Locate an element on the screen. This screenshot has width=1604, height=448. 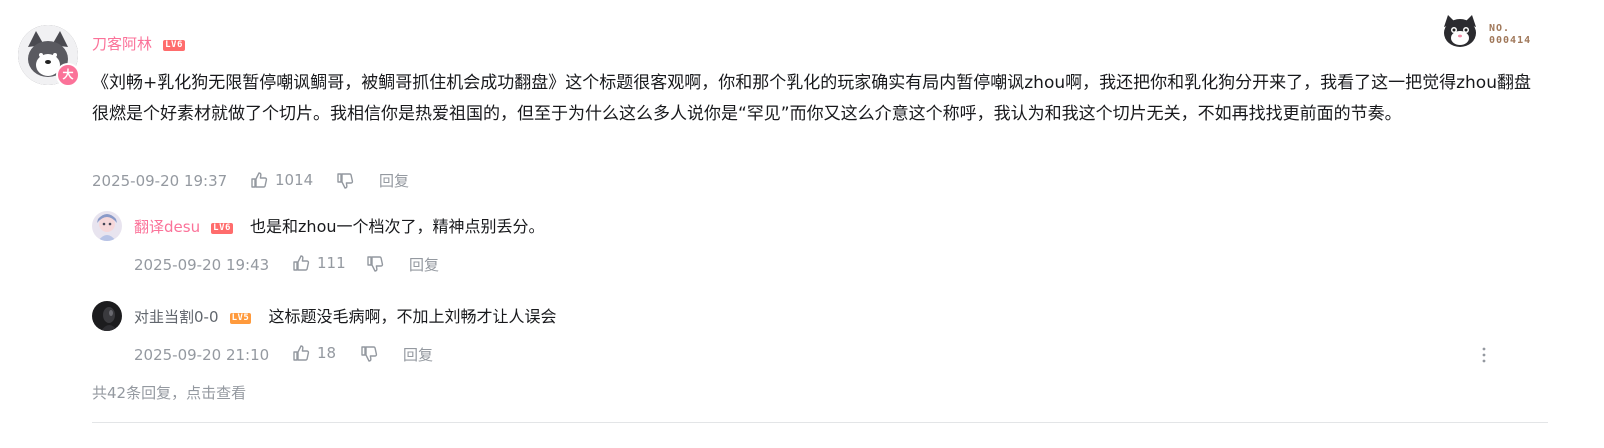
reply-header: 对韭当割0-0 LV5 这标题没毛病啊，不加上刘畅才让人误会 is located at coordinates (345, 317).